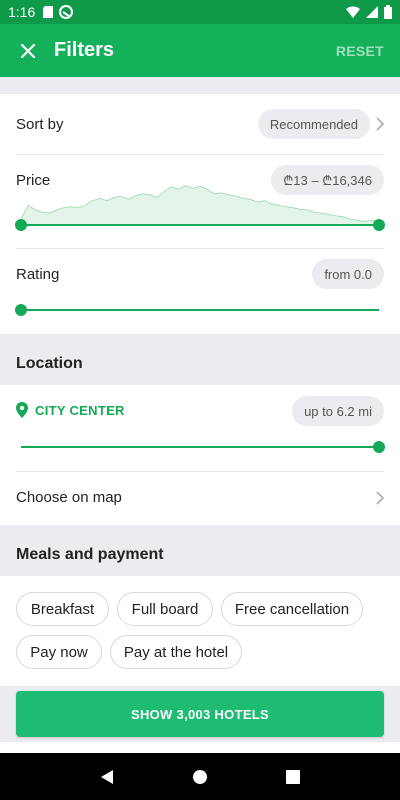 This screenshot has width=400, height=800. Describe the element at coordinates (379, 447) in the screenshot. I see `distance-slider-thumb` at that location.